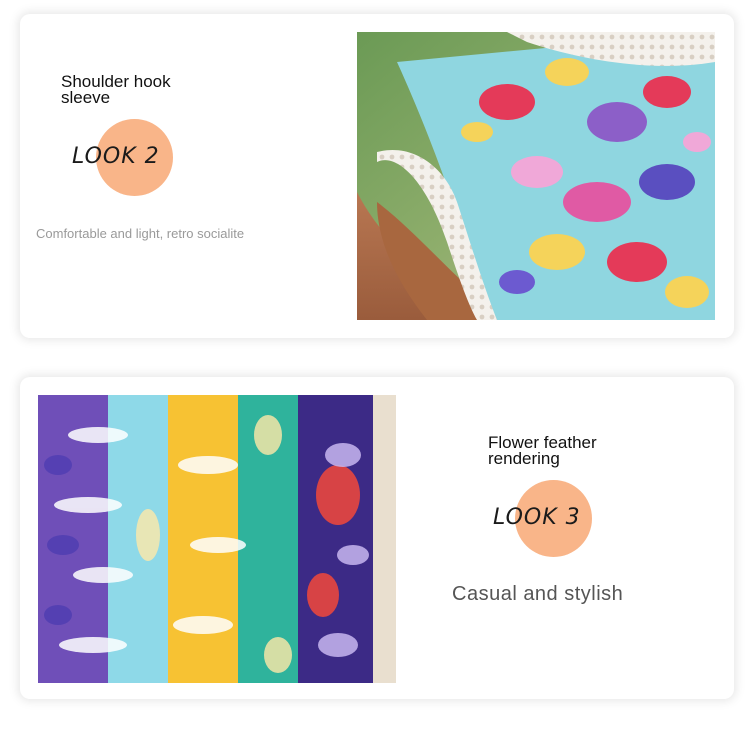 The width and height of the screenshot is (750, 738). Describe the element at coordinates (542, 450) in the screenshot. I see `feature-title: Flower feather rendering` at that location.